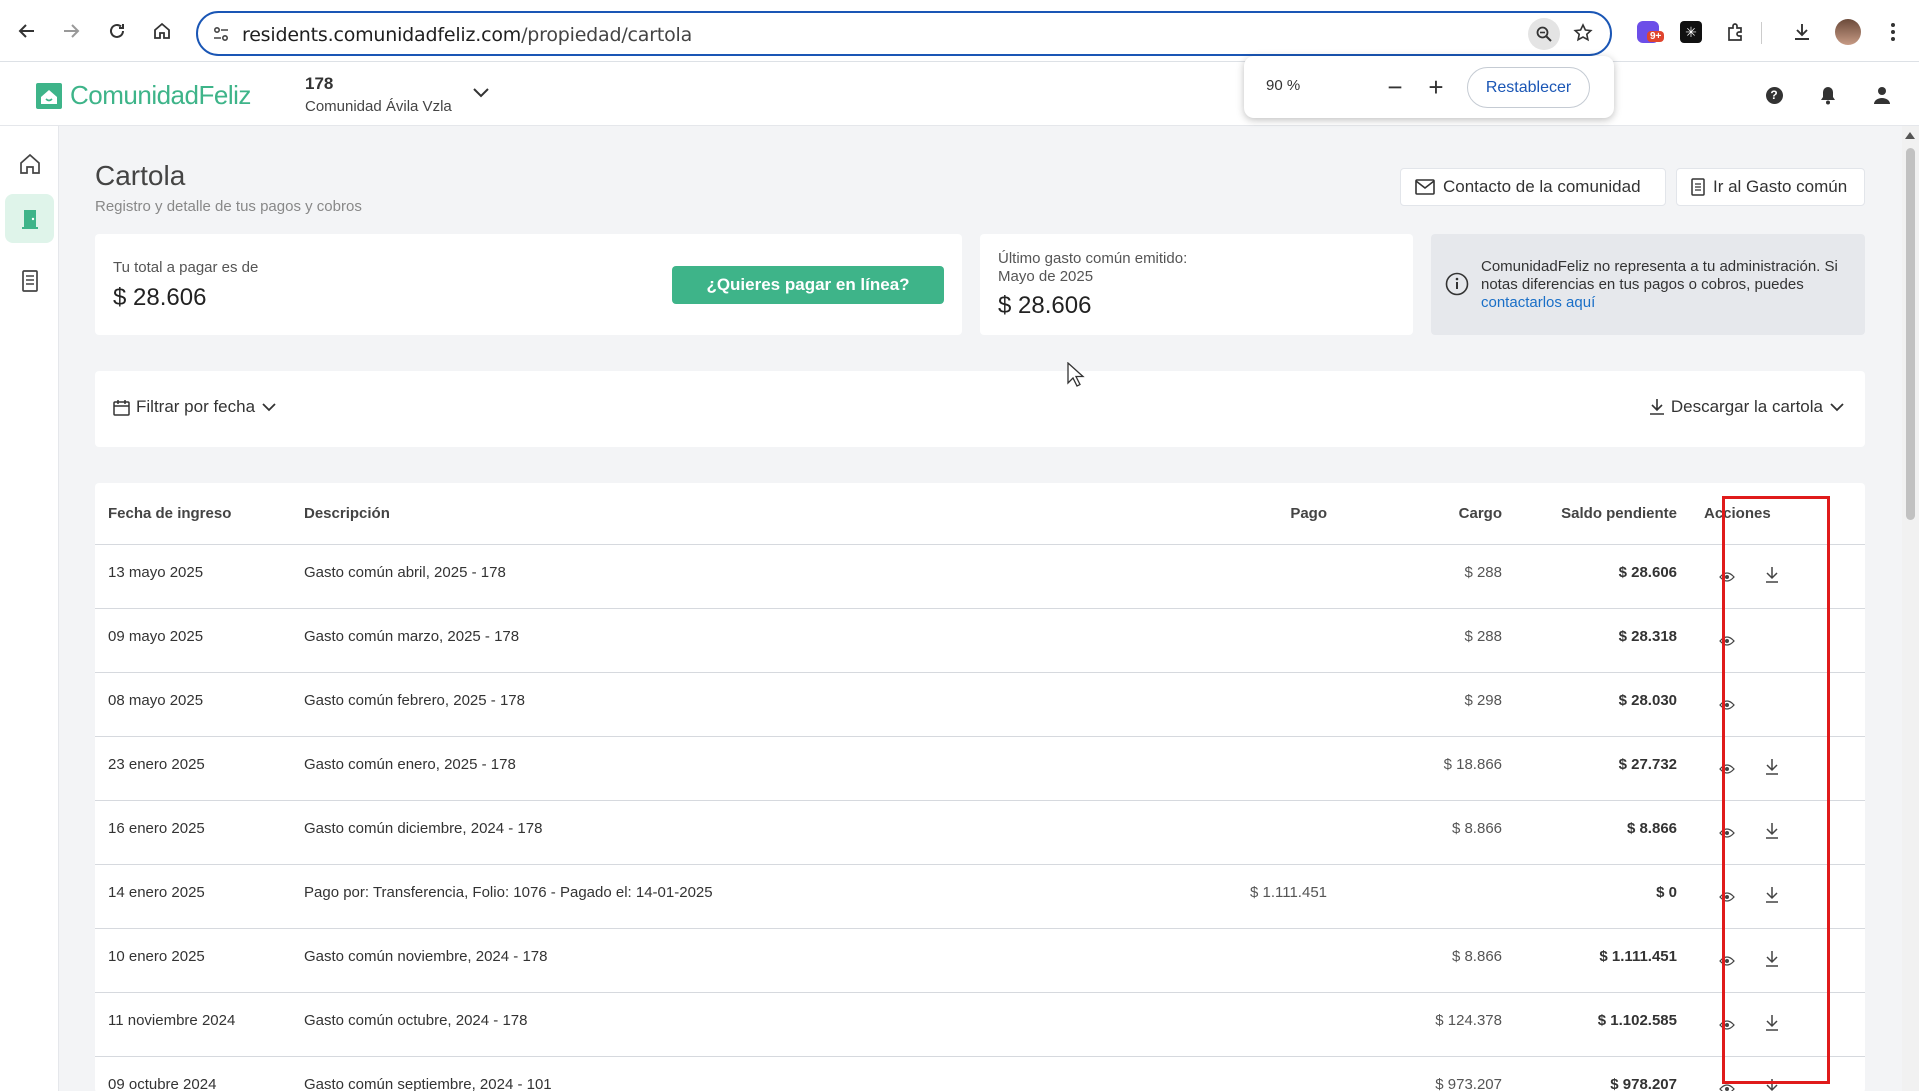 This screenshot has height=1091, width=1919. What do you see at coordinates (1436, 87) in the screenshot?
I see `zoom-in-button: +` at bounding box center [1436, 87].